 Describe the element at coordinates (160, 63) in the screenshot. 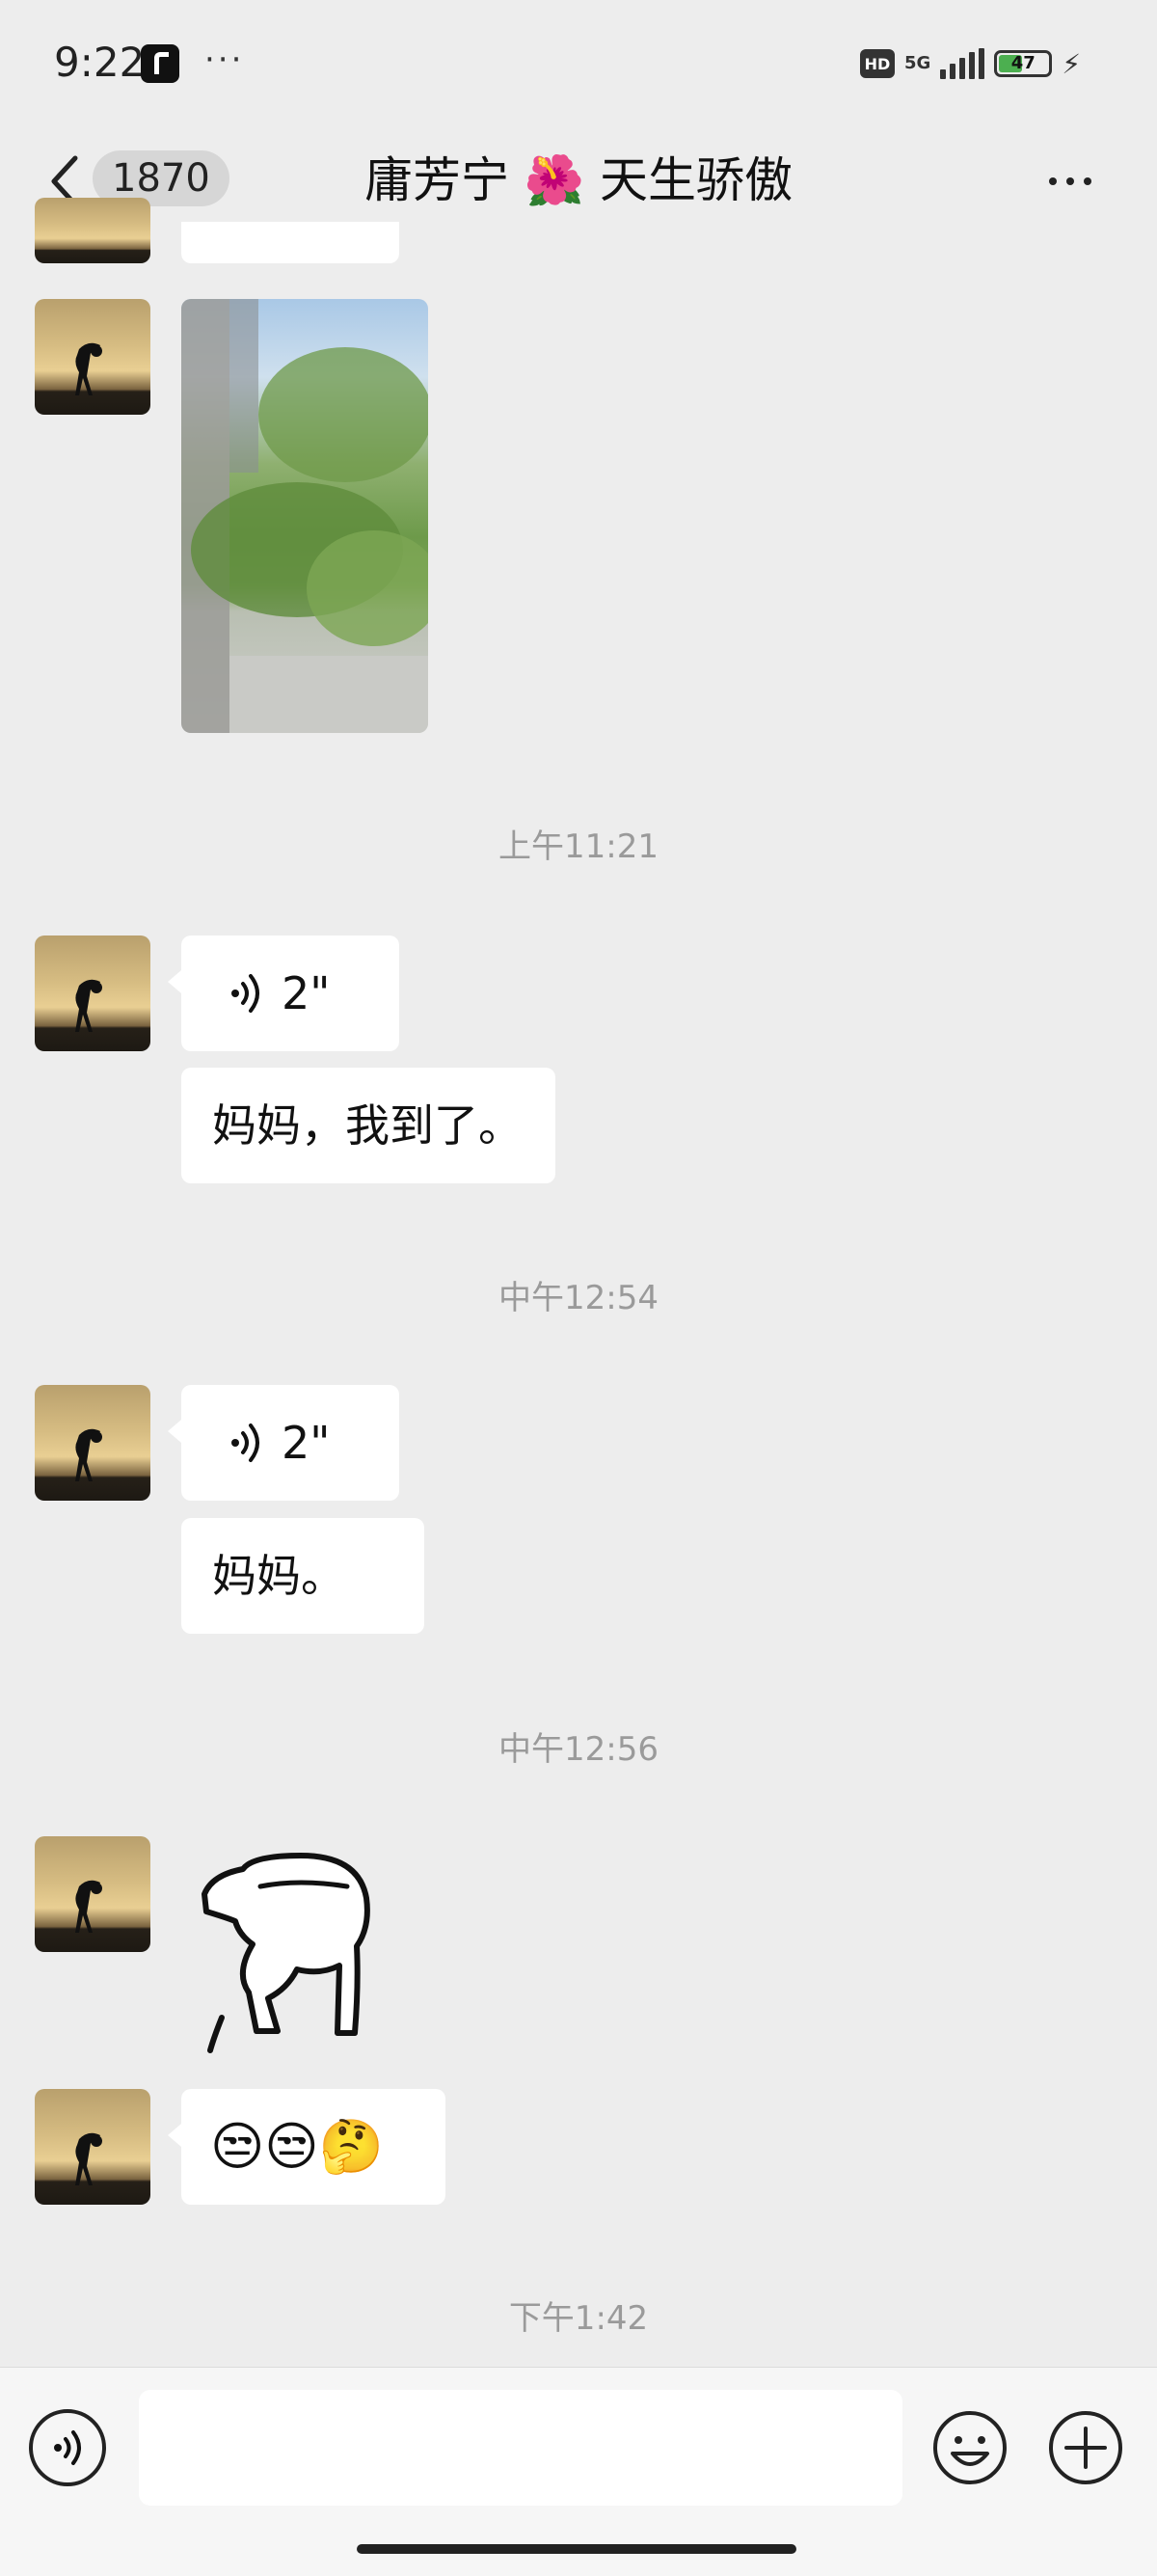

I see `tiktok-notification-icon` at that location.